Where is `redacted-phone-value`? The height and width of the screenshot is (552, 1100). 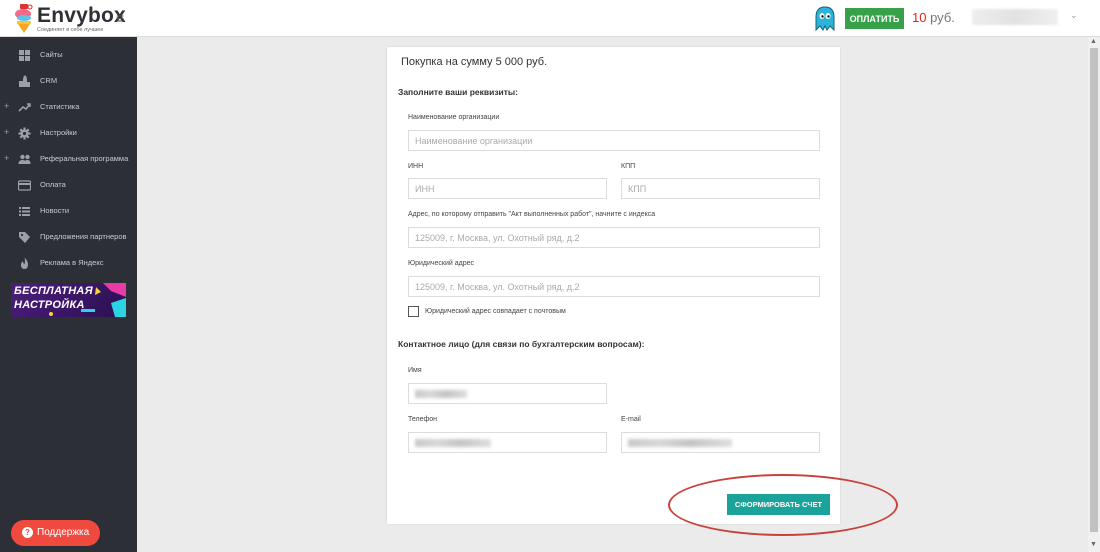 redacted-phone-value is located at coordinates (453, 443).